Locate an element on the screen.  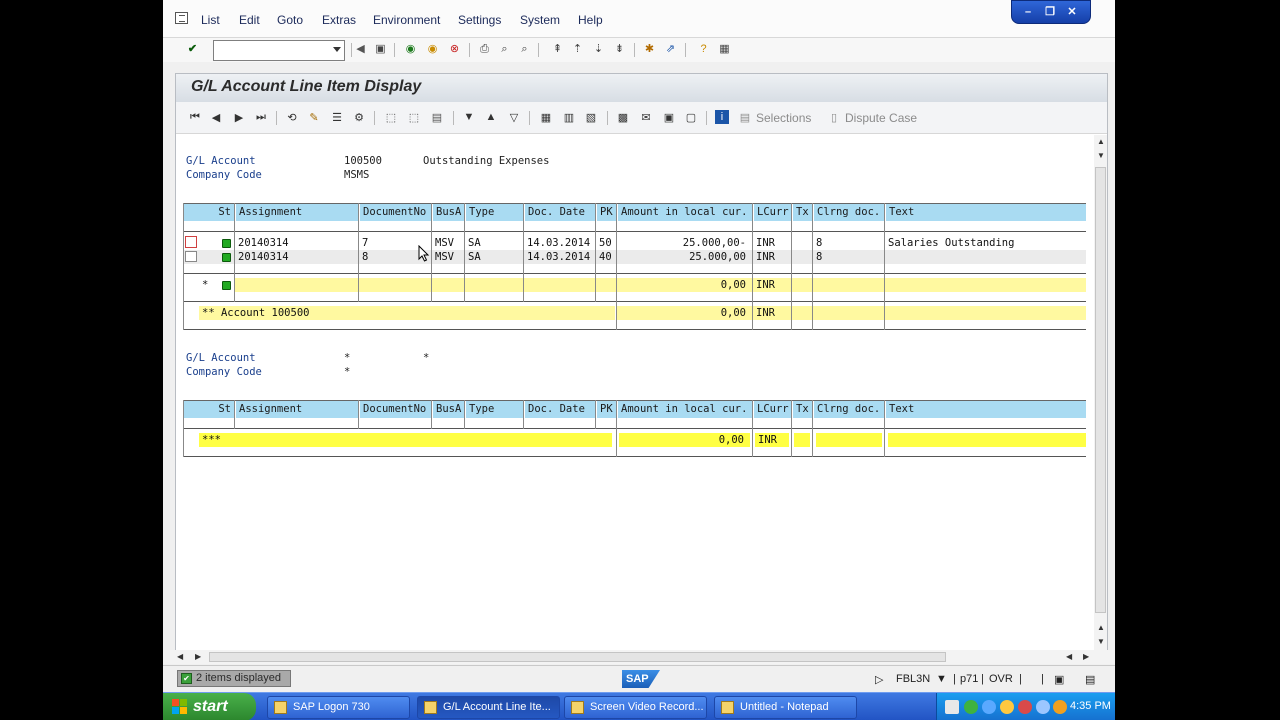
help-icon: ? is located at coordinates (703, 49).